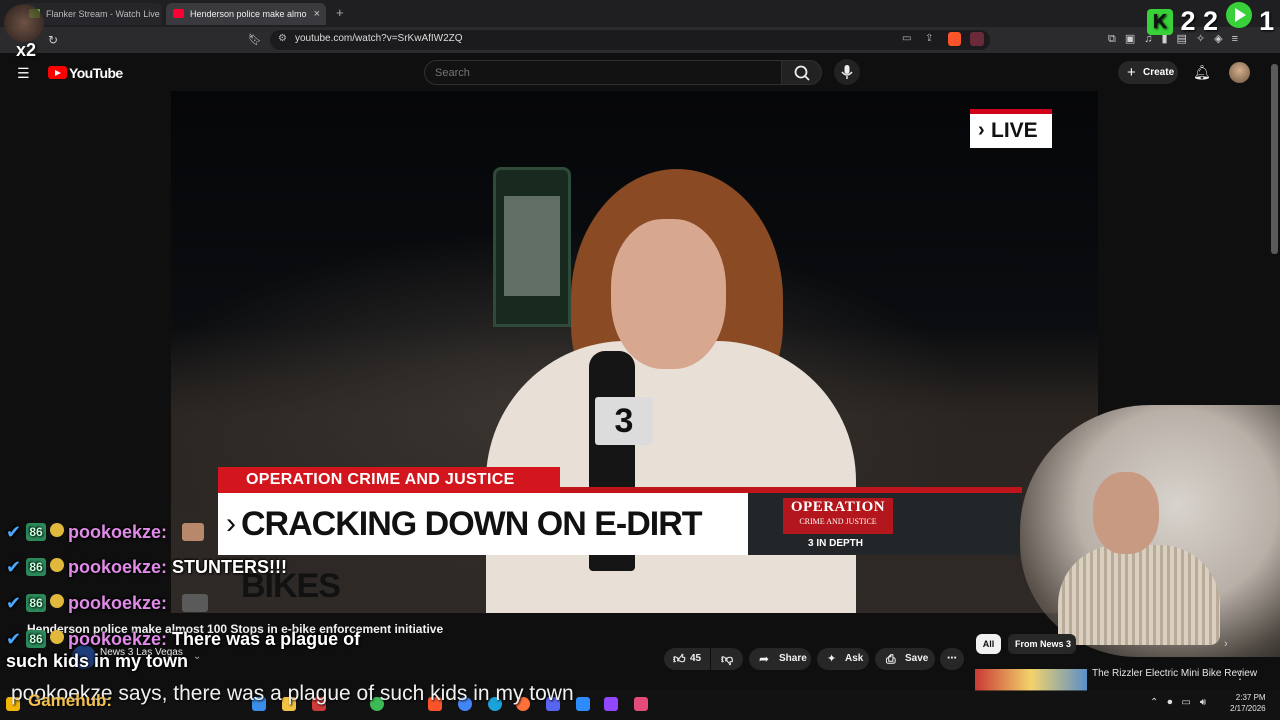  Describe the element at coordinates (1250, 697) in the screenshot. I see `taskbar-time: 2:37 PM` at that location.